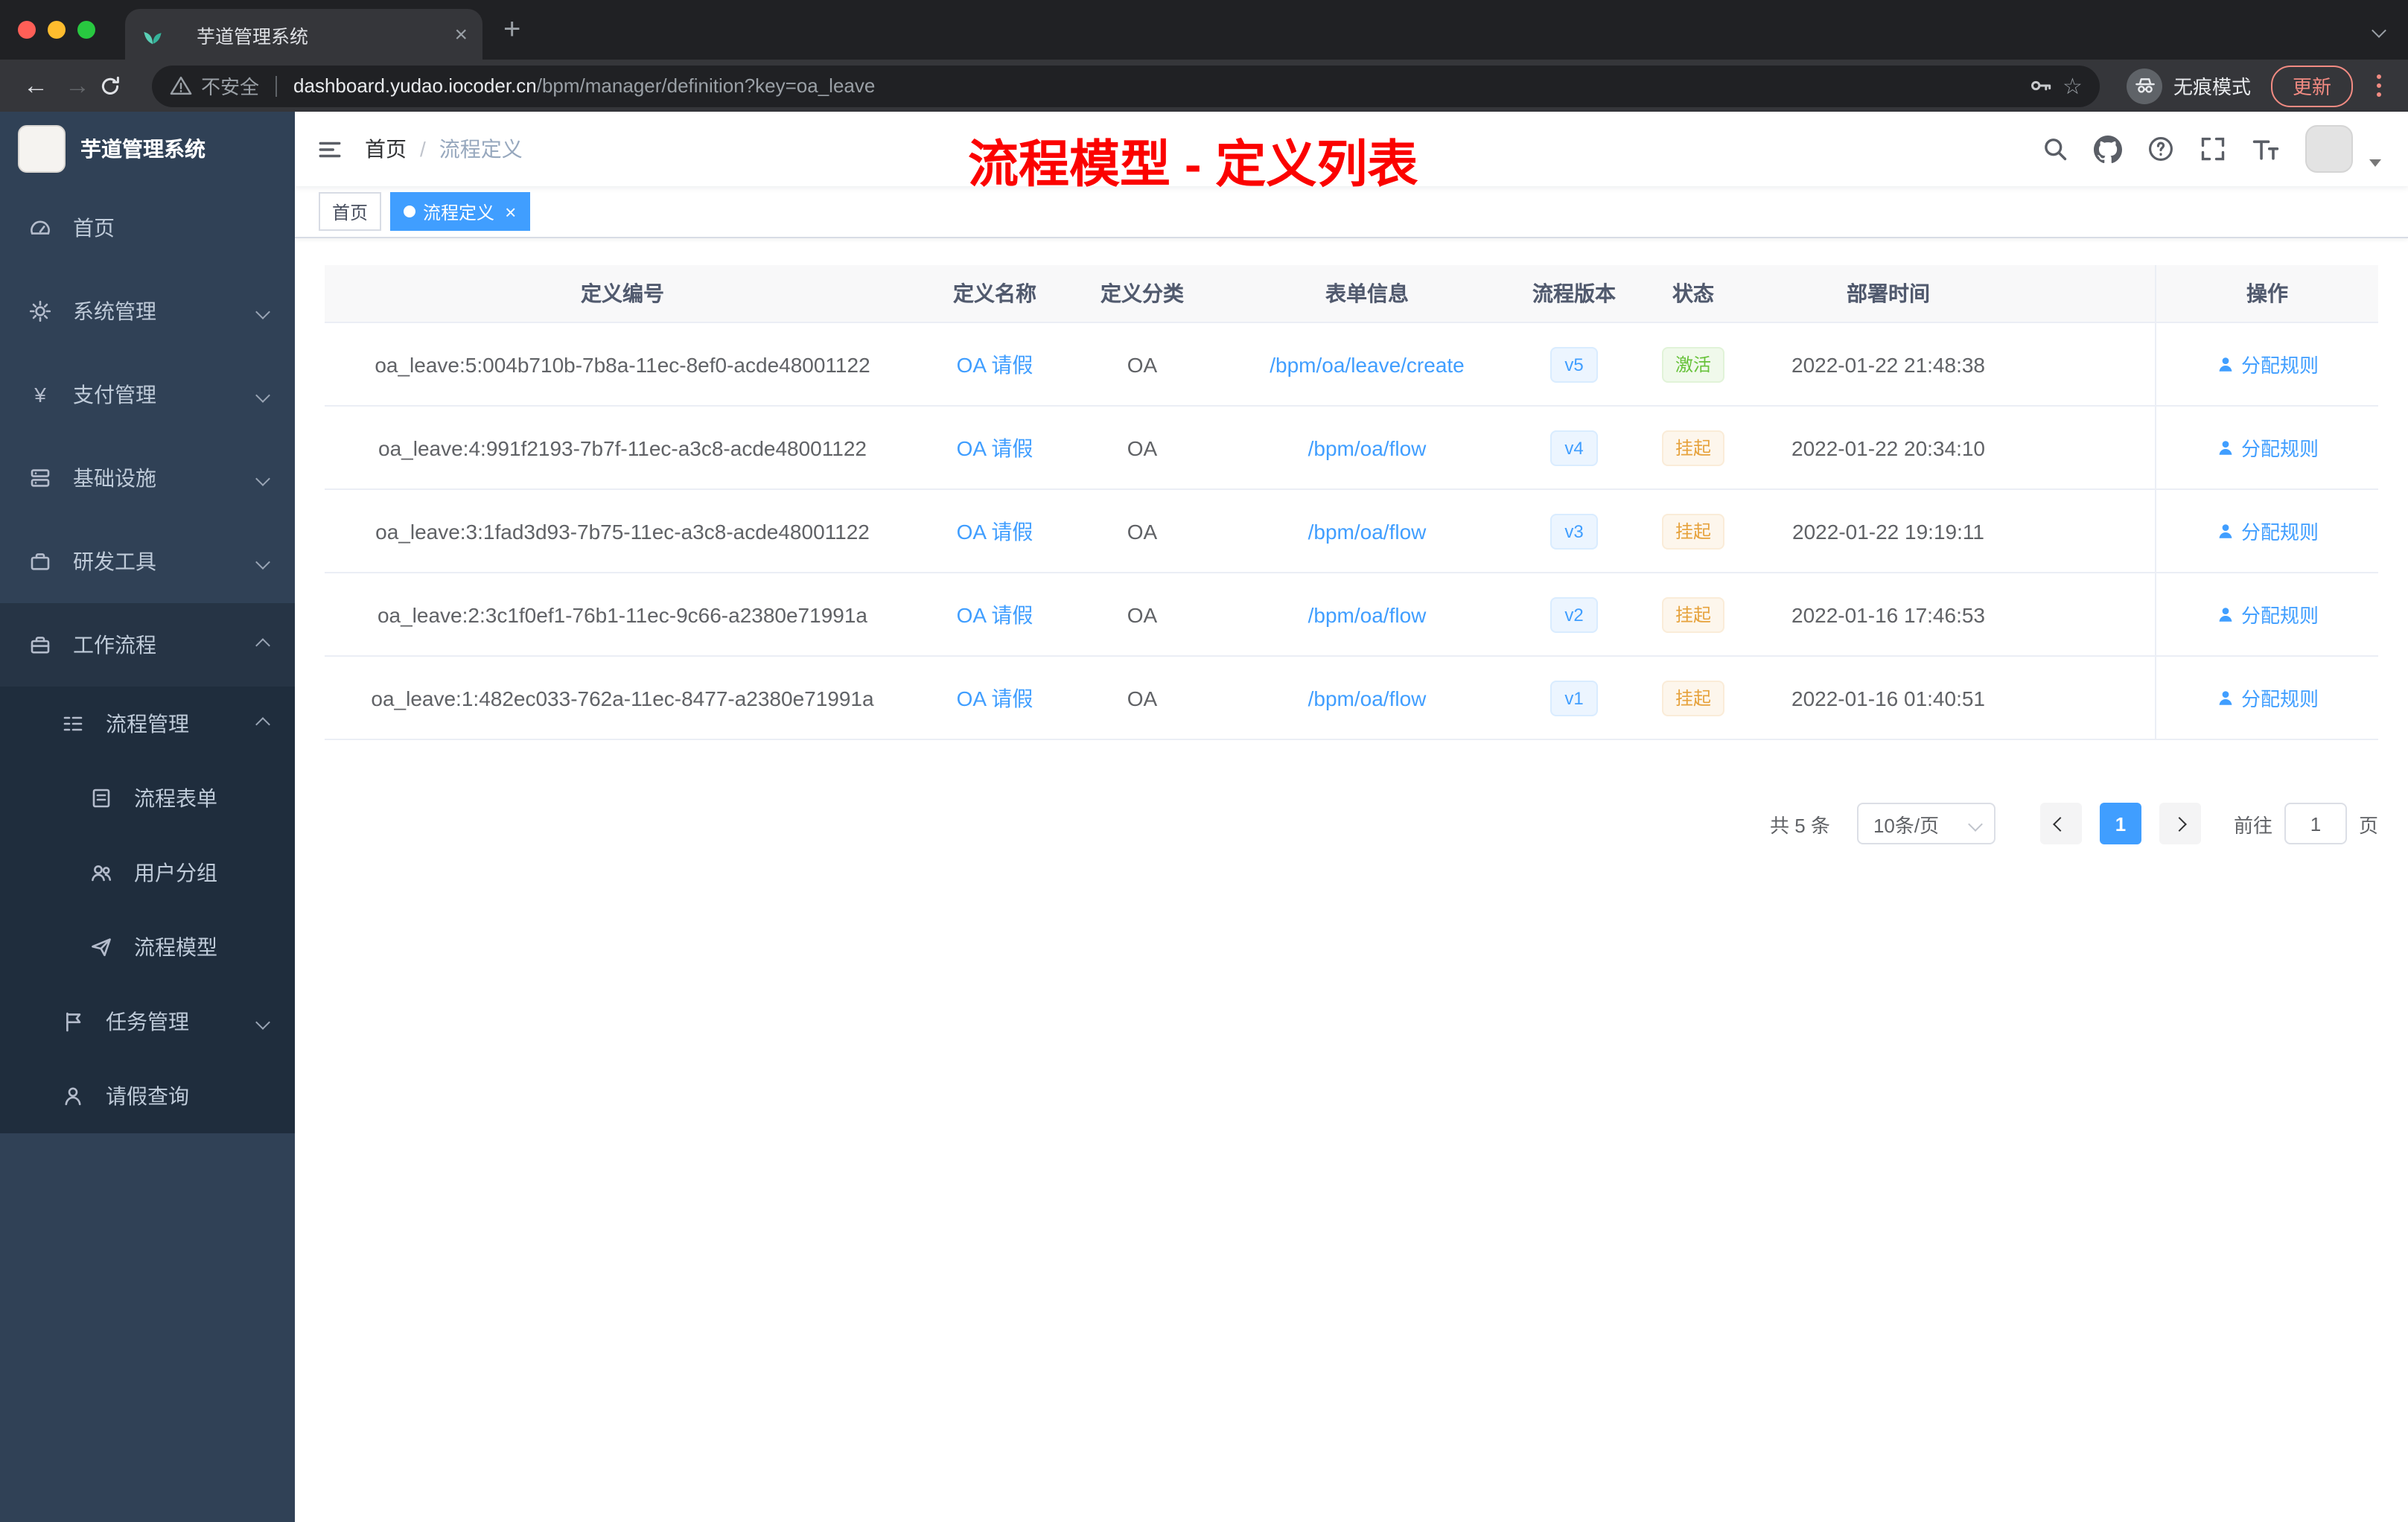 The height and width of the screenshot is (1522, 2408). Describe the element at coordinates (2266, 293) in the screenshot. I see `column-header-actions: 操作` at that location.